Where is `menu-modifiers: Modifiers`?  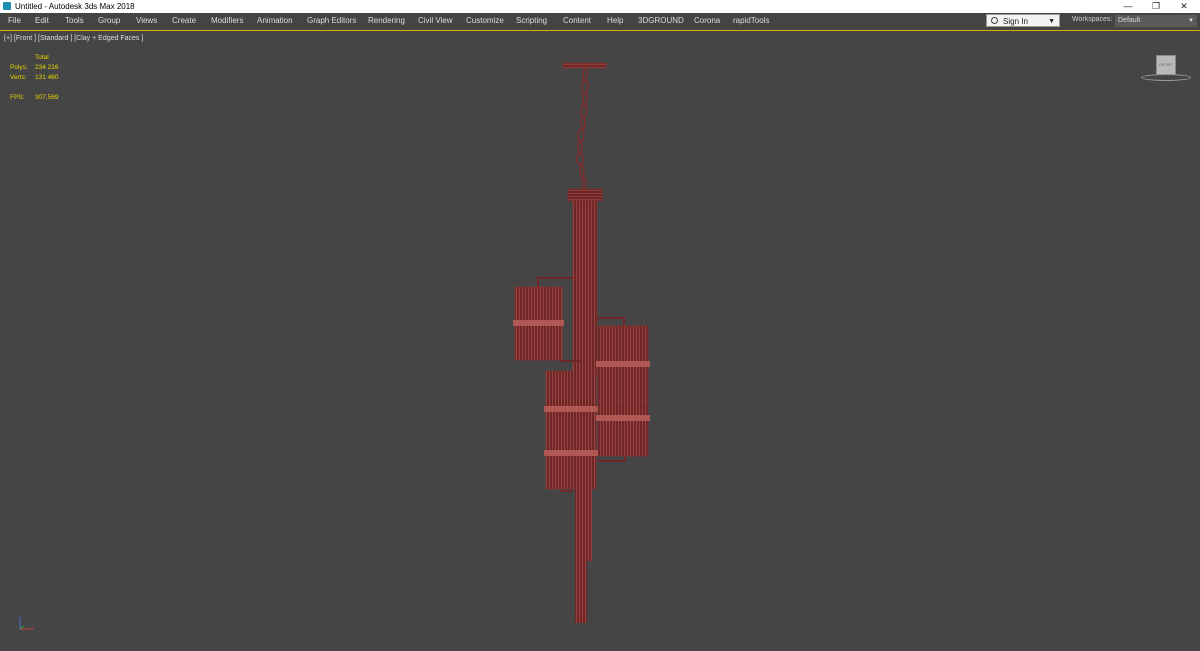 menu-modifiers: Modifiers is located at coordinates (227, 21).